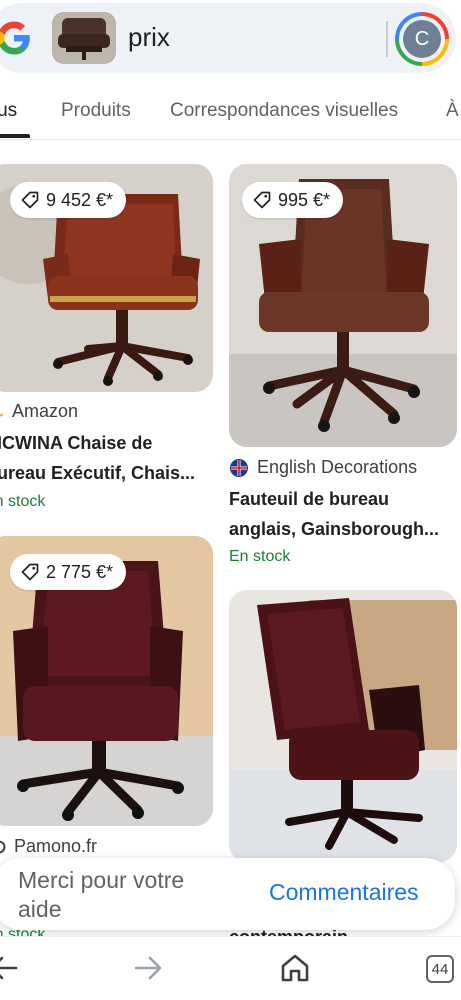 The height and width of the screenshot is (1000, 461). I want to click on search-divider, so click(387, 39).